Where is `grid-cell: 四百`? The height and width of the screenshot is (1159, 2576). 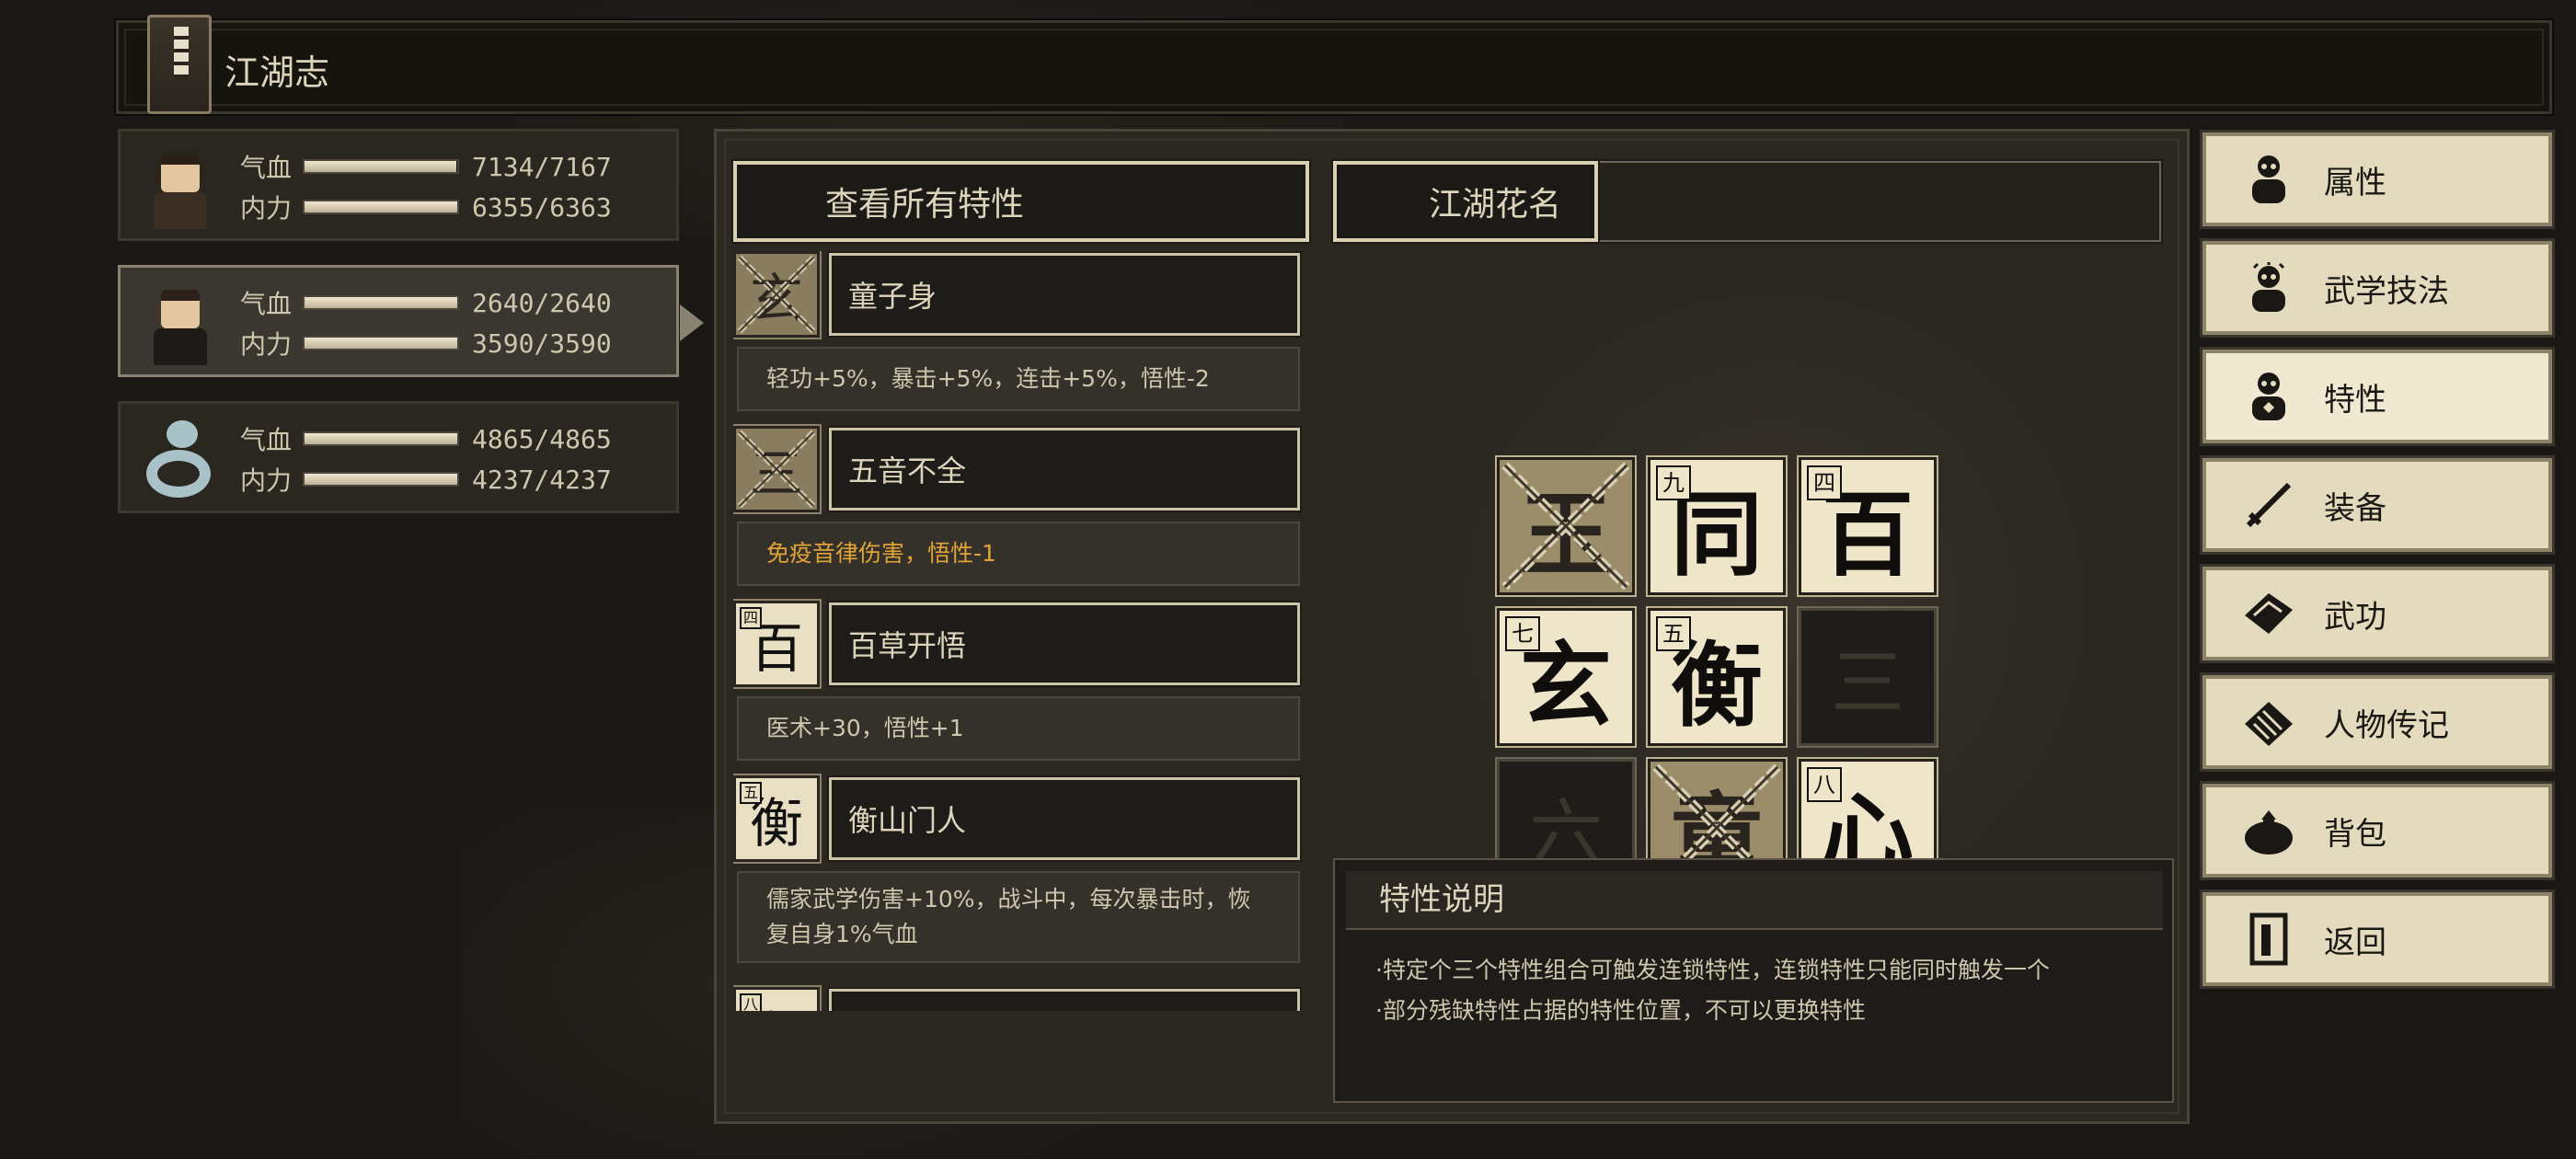 grid-cell: 四百 is located at coordinates (1867, 526).